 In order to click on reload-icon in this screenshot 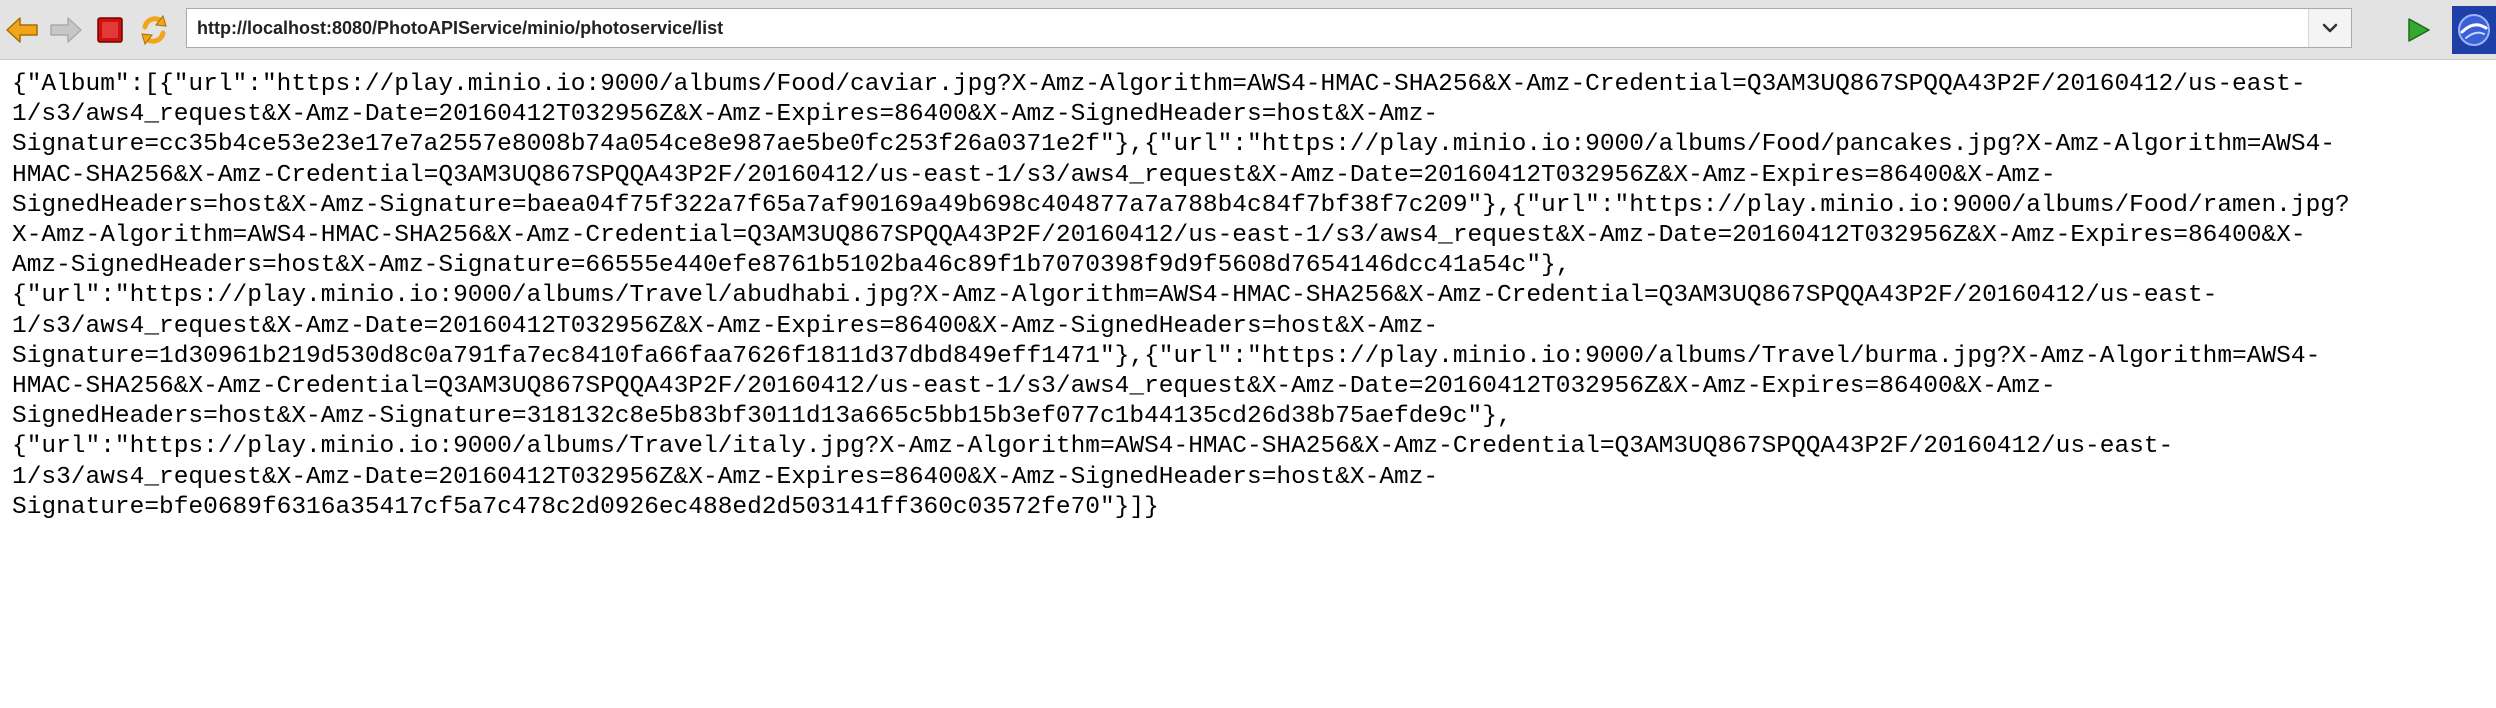, I will do `click(154, 30)`.